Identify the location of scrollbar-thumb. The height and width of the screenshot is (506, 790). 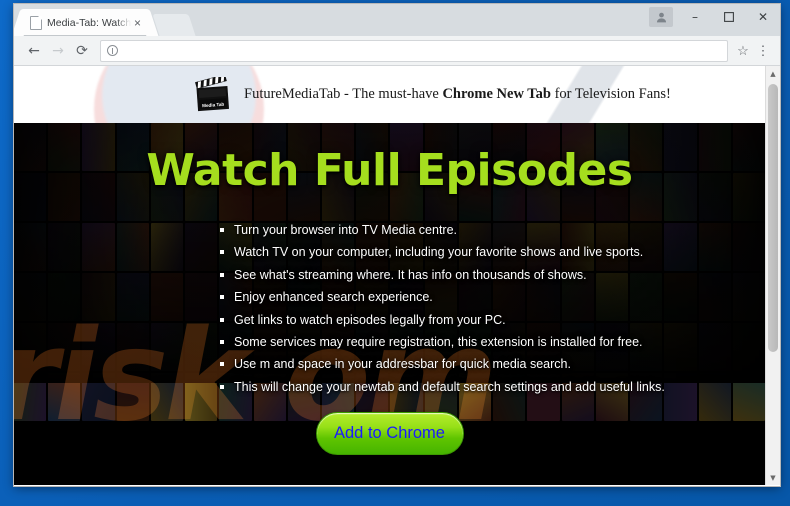
(773, 218).